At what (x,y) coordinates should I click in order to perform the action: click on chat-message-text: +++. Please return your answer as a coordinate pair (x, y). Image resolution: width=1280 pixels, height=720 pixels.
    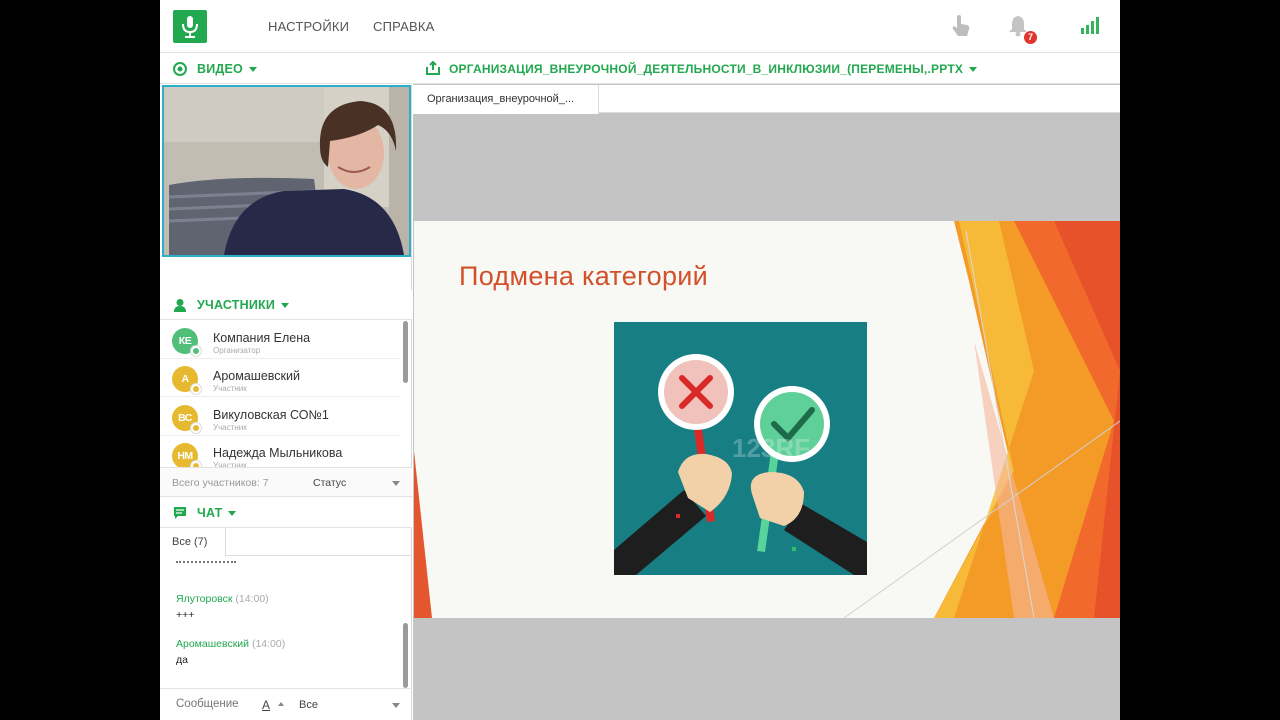
    Looking at the image, I should click on (185, 615).